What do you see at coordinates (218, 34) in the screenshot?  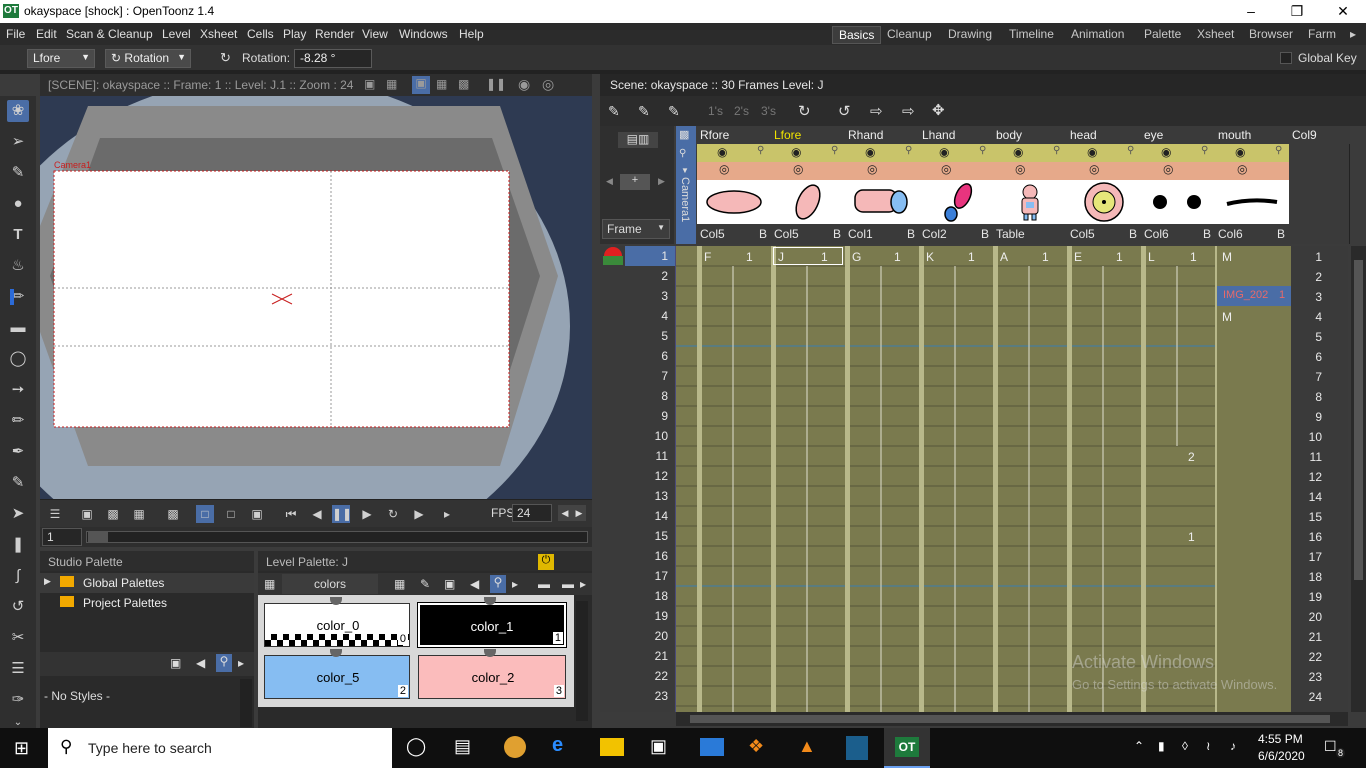 I see `menu-xsheet: Xsheet` at bounding box center [218, 34].